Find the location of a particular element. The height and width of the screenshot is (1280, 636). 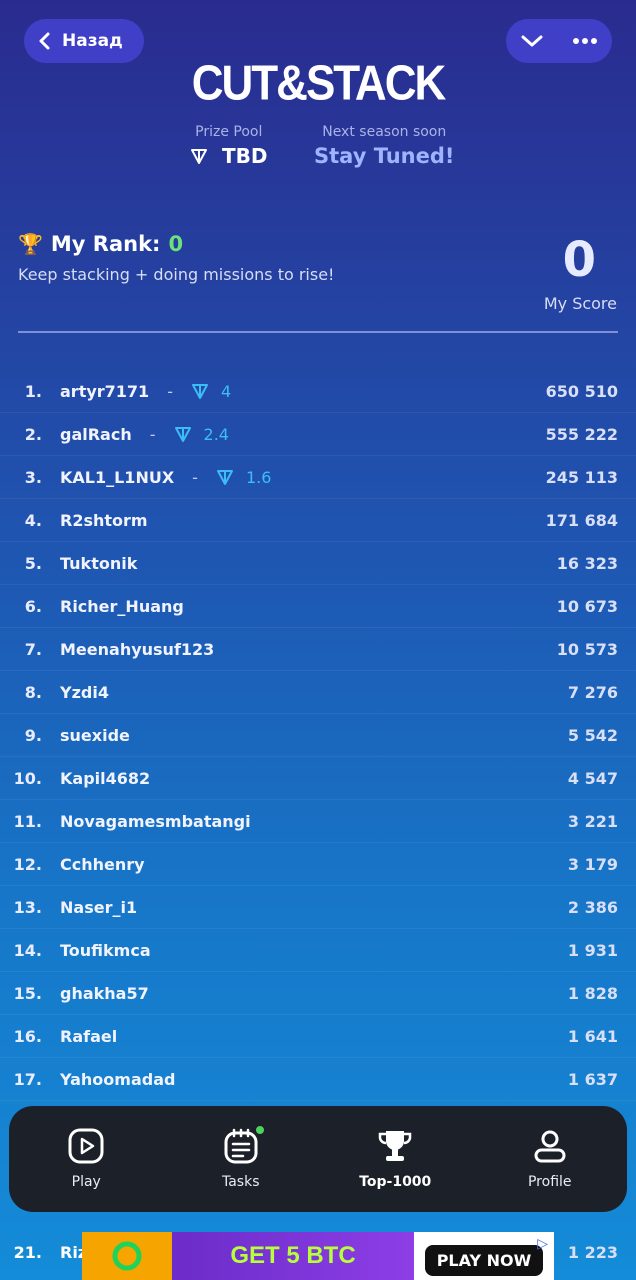

ad-choices-icon: ▷ is located at coordinates (542, 1244).